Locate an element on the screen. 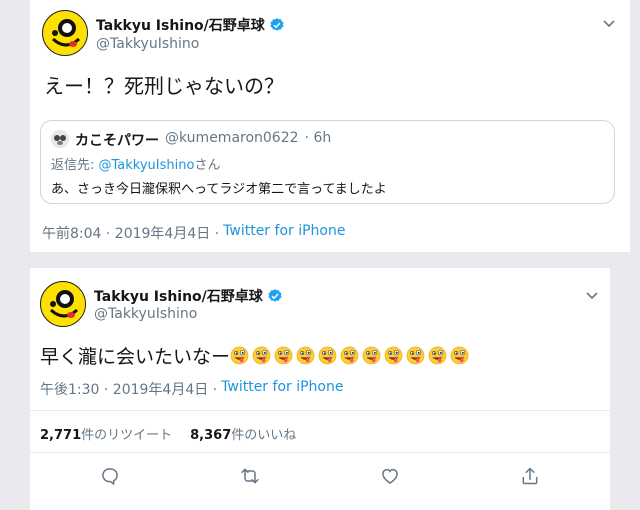 Image resolution: width=640 pixels, height=510 pixels. quote-handle: @kumemaron0622 is located at coordinates (232, 138).